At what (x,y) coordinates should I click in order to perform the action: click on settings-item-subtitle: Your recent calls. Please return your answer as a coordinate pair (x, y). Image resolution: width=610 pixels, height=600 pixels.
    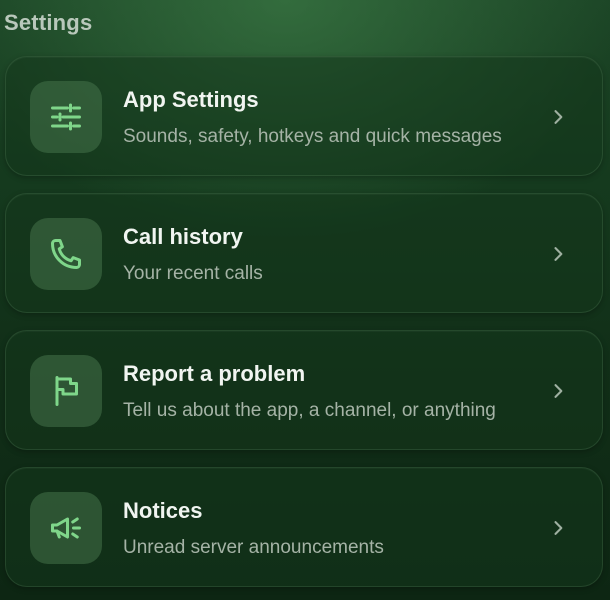
    Looking at the image, I should click on (193, 273).